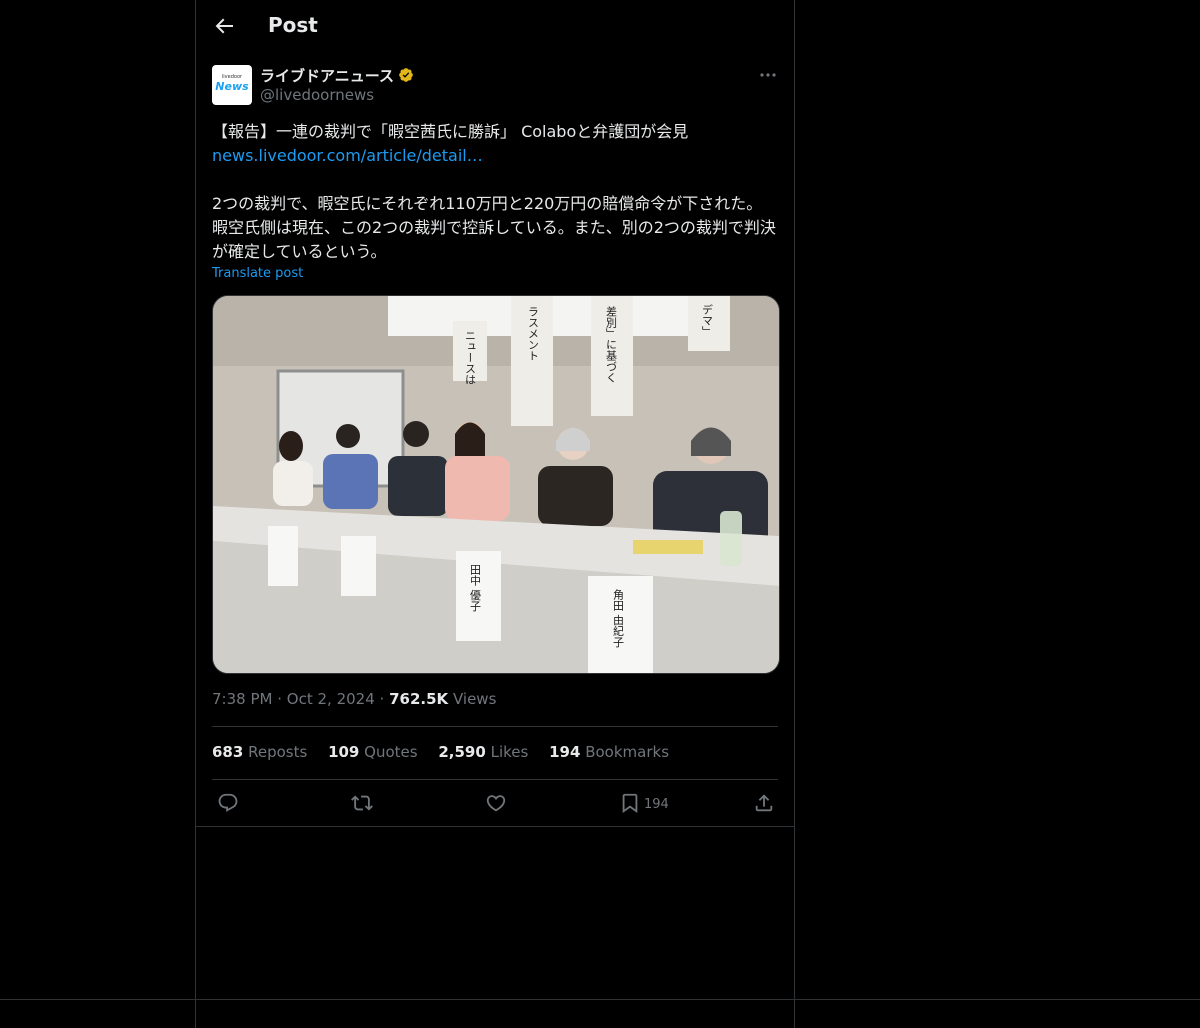 The image size is (1200, 1028). I want to click on avatar-logo-main: News, so click(232, 86).